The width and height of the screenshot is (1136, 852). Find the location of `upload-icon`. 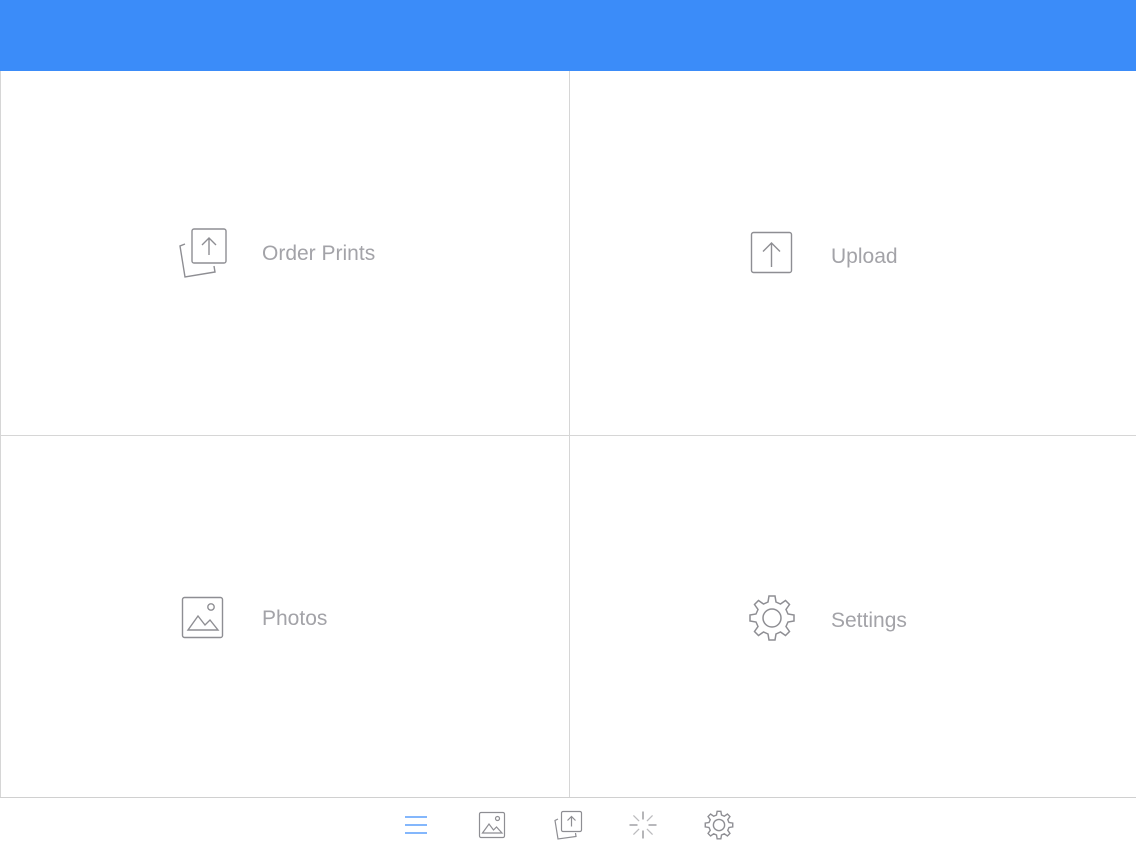

upload-icon is located at coordinates (771, 252).